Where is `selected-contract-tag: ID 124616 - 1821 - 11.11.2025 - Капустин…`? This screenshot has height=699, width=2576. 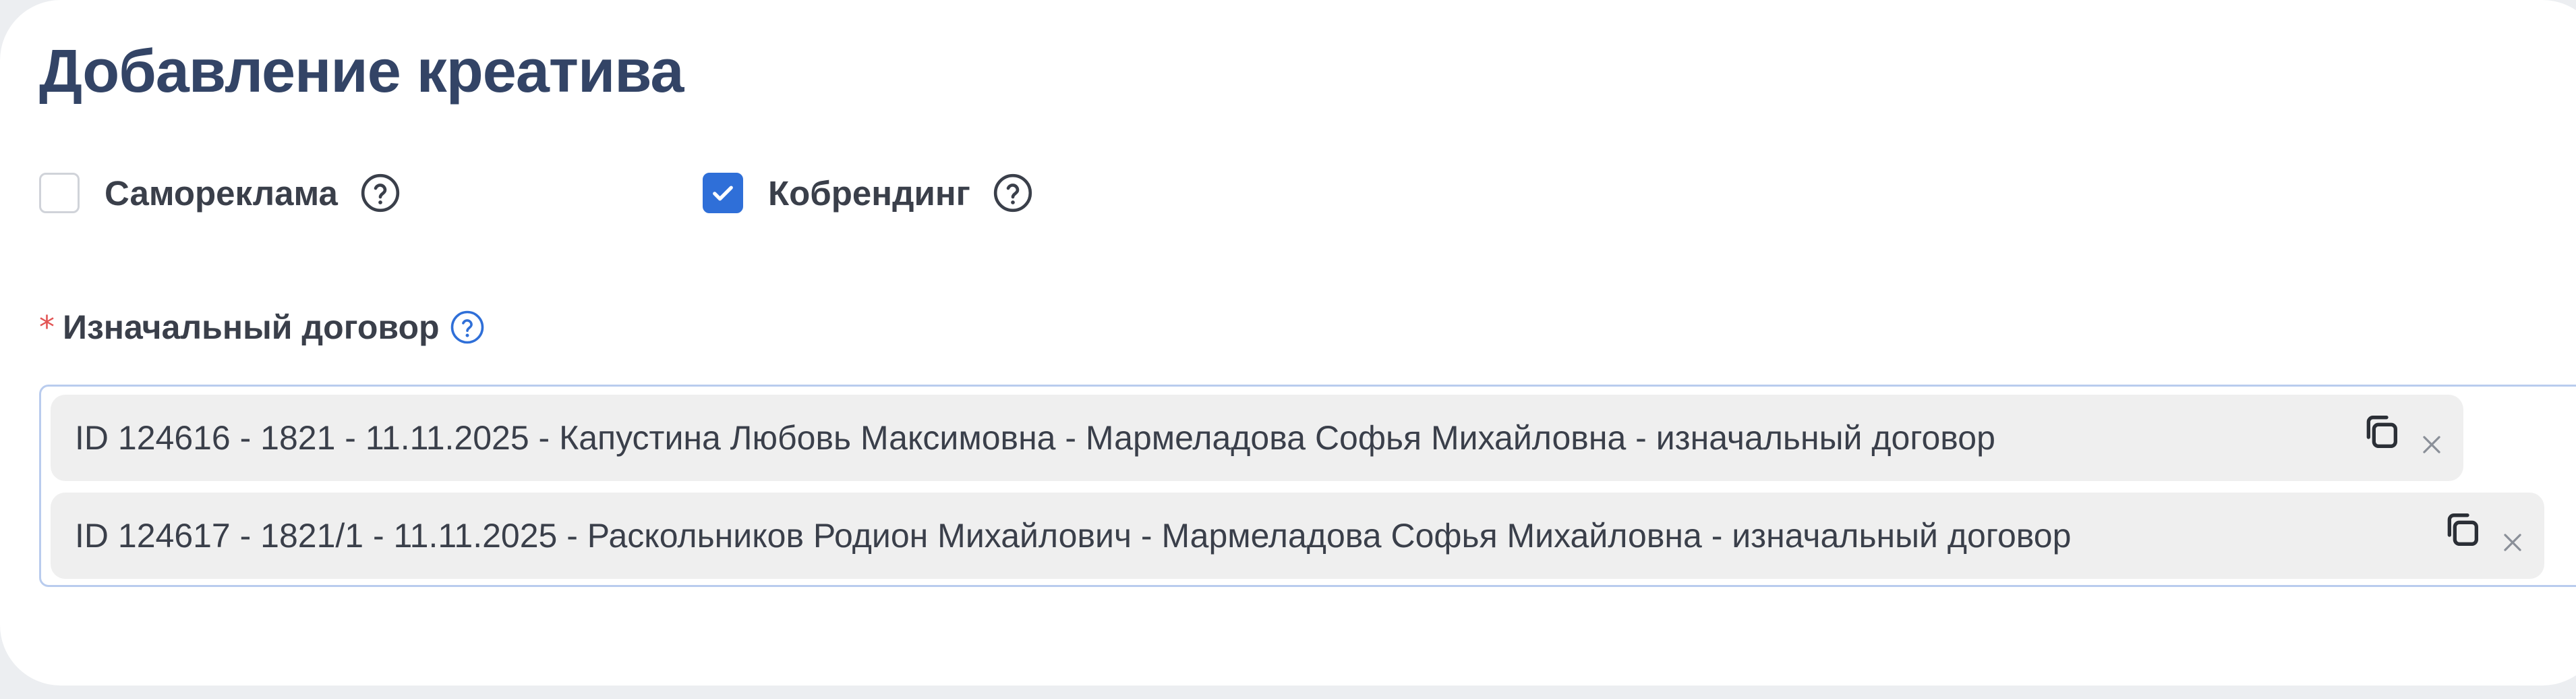 selected-contract-tag: ID 124616 - 1821 - 11.11.2025 - Капустин… is located at coordinates (1257, 438).